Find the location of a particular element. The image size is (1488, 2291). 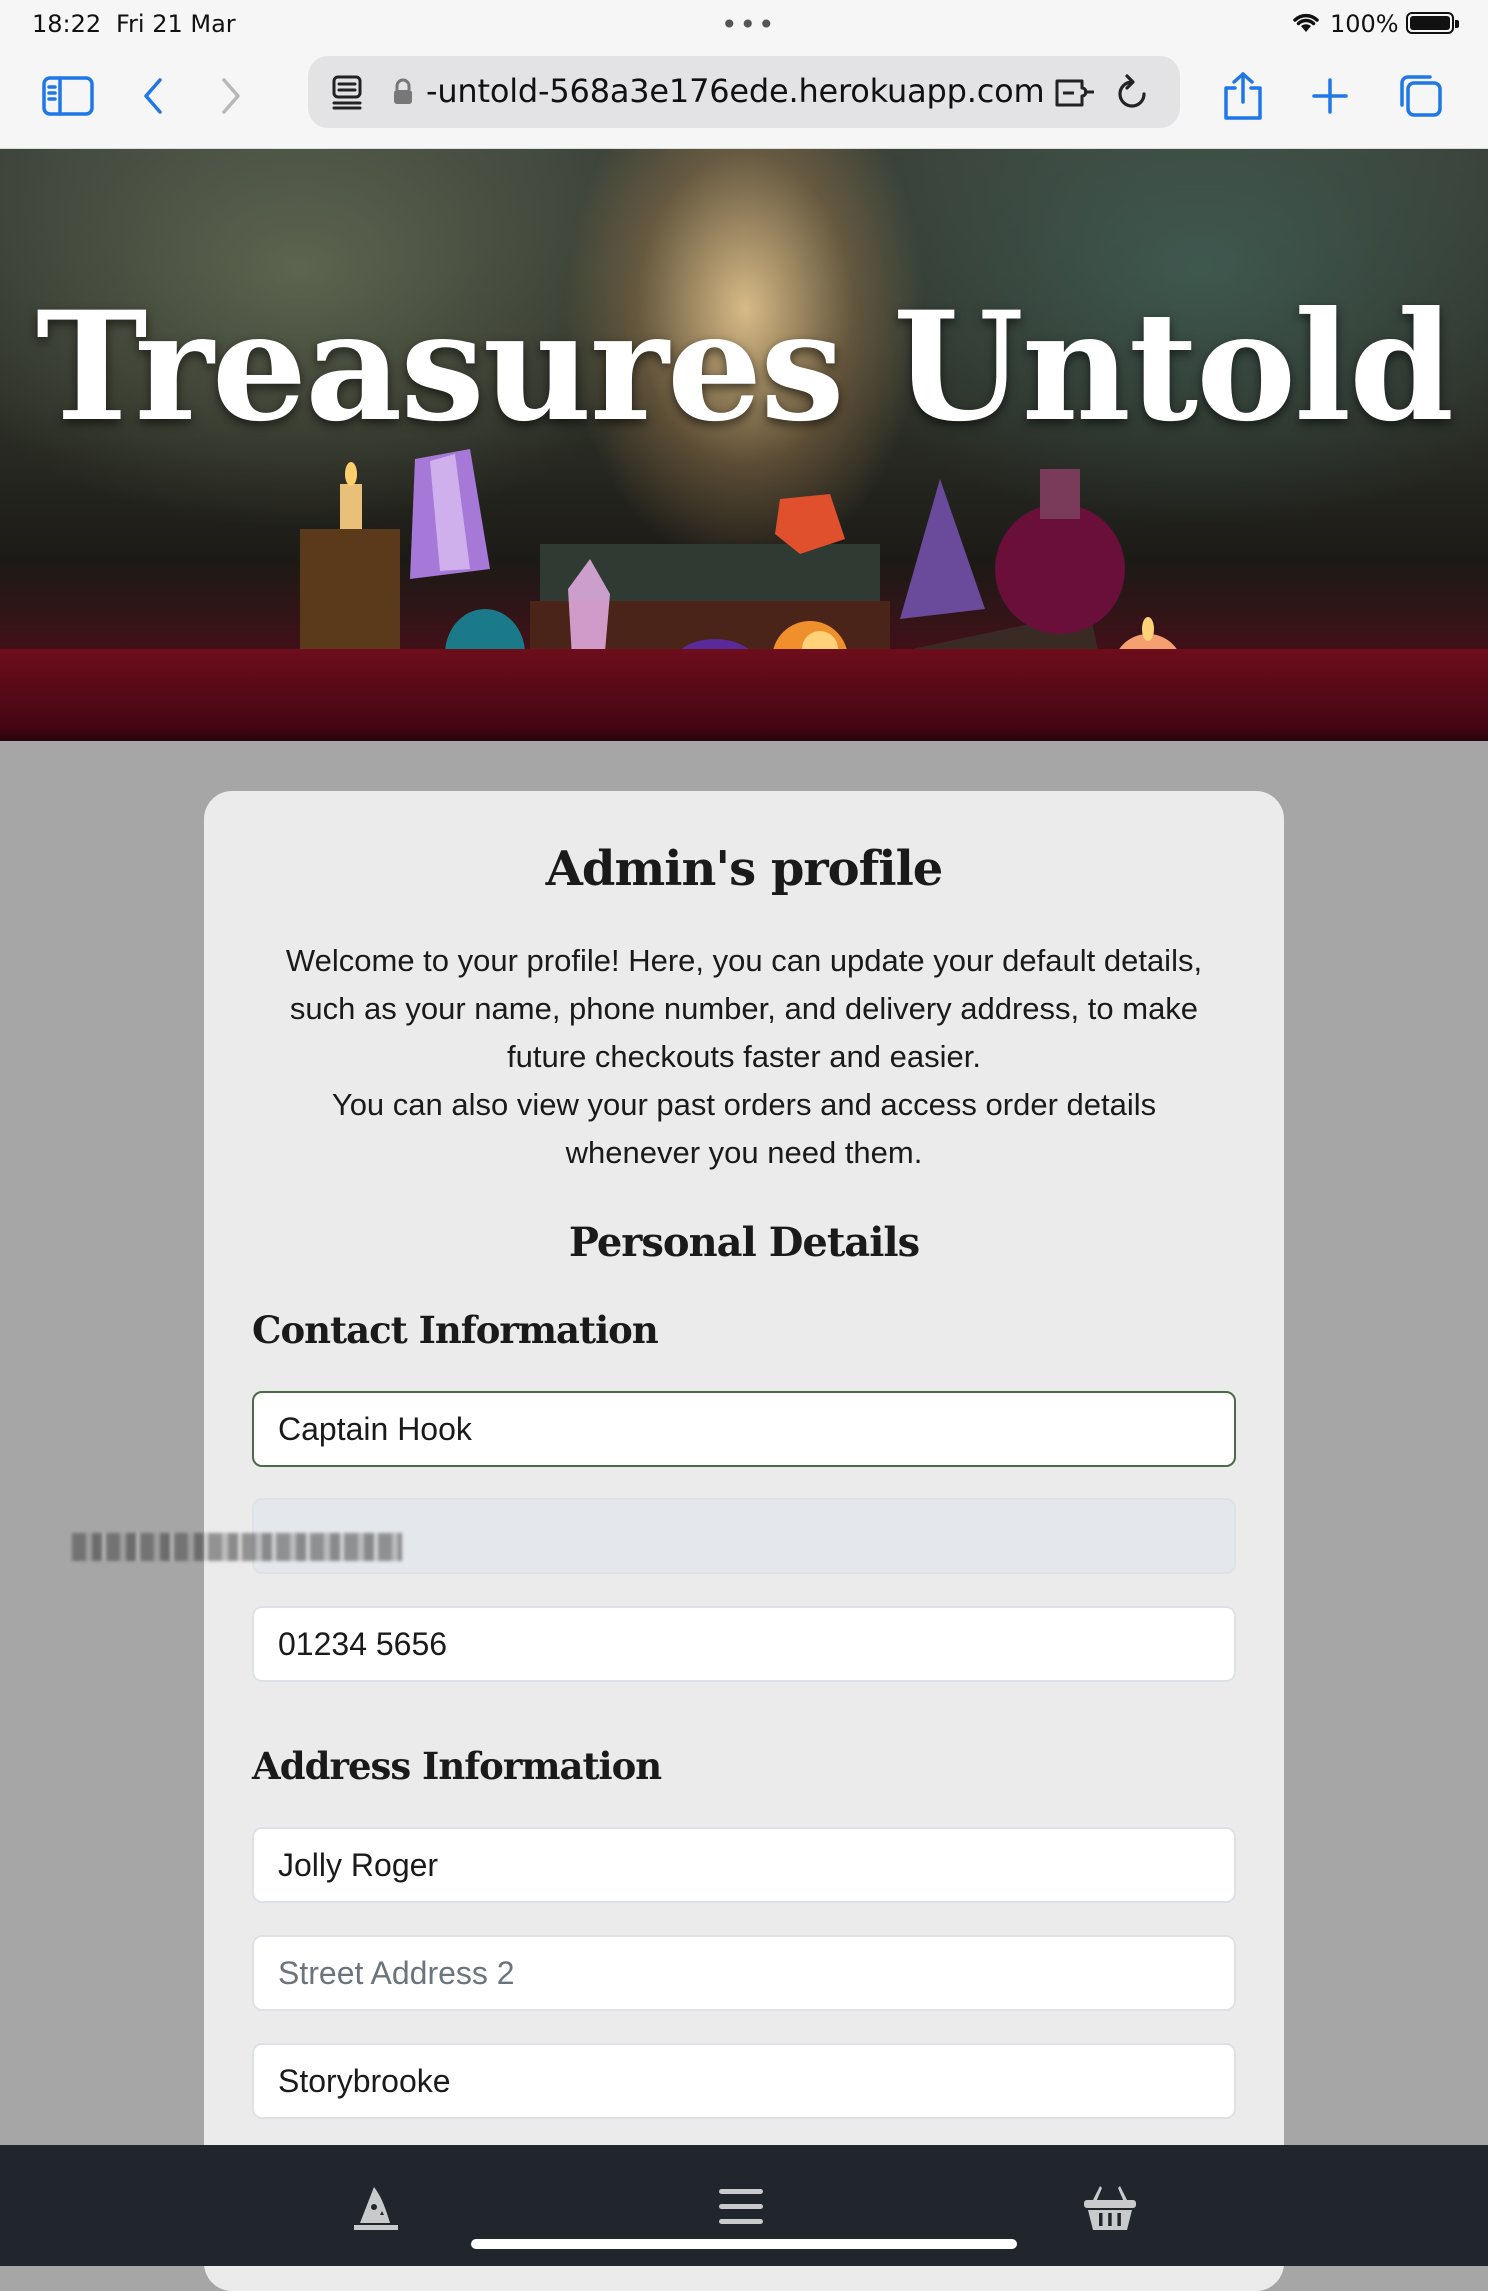

basket-icon is located at coordinates (1110, 2207).